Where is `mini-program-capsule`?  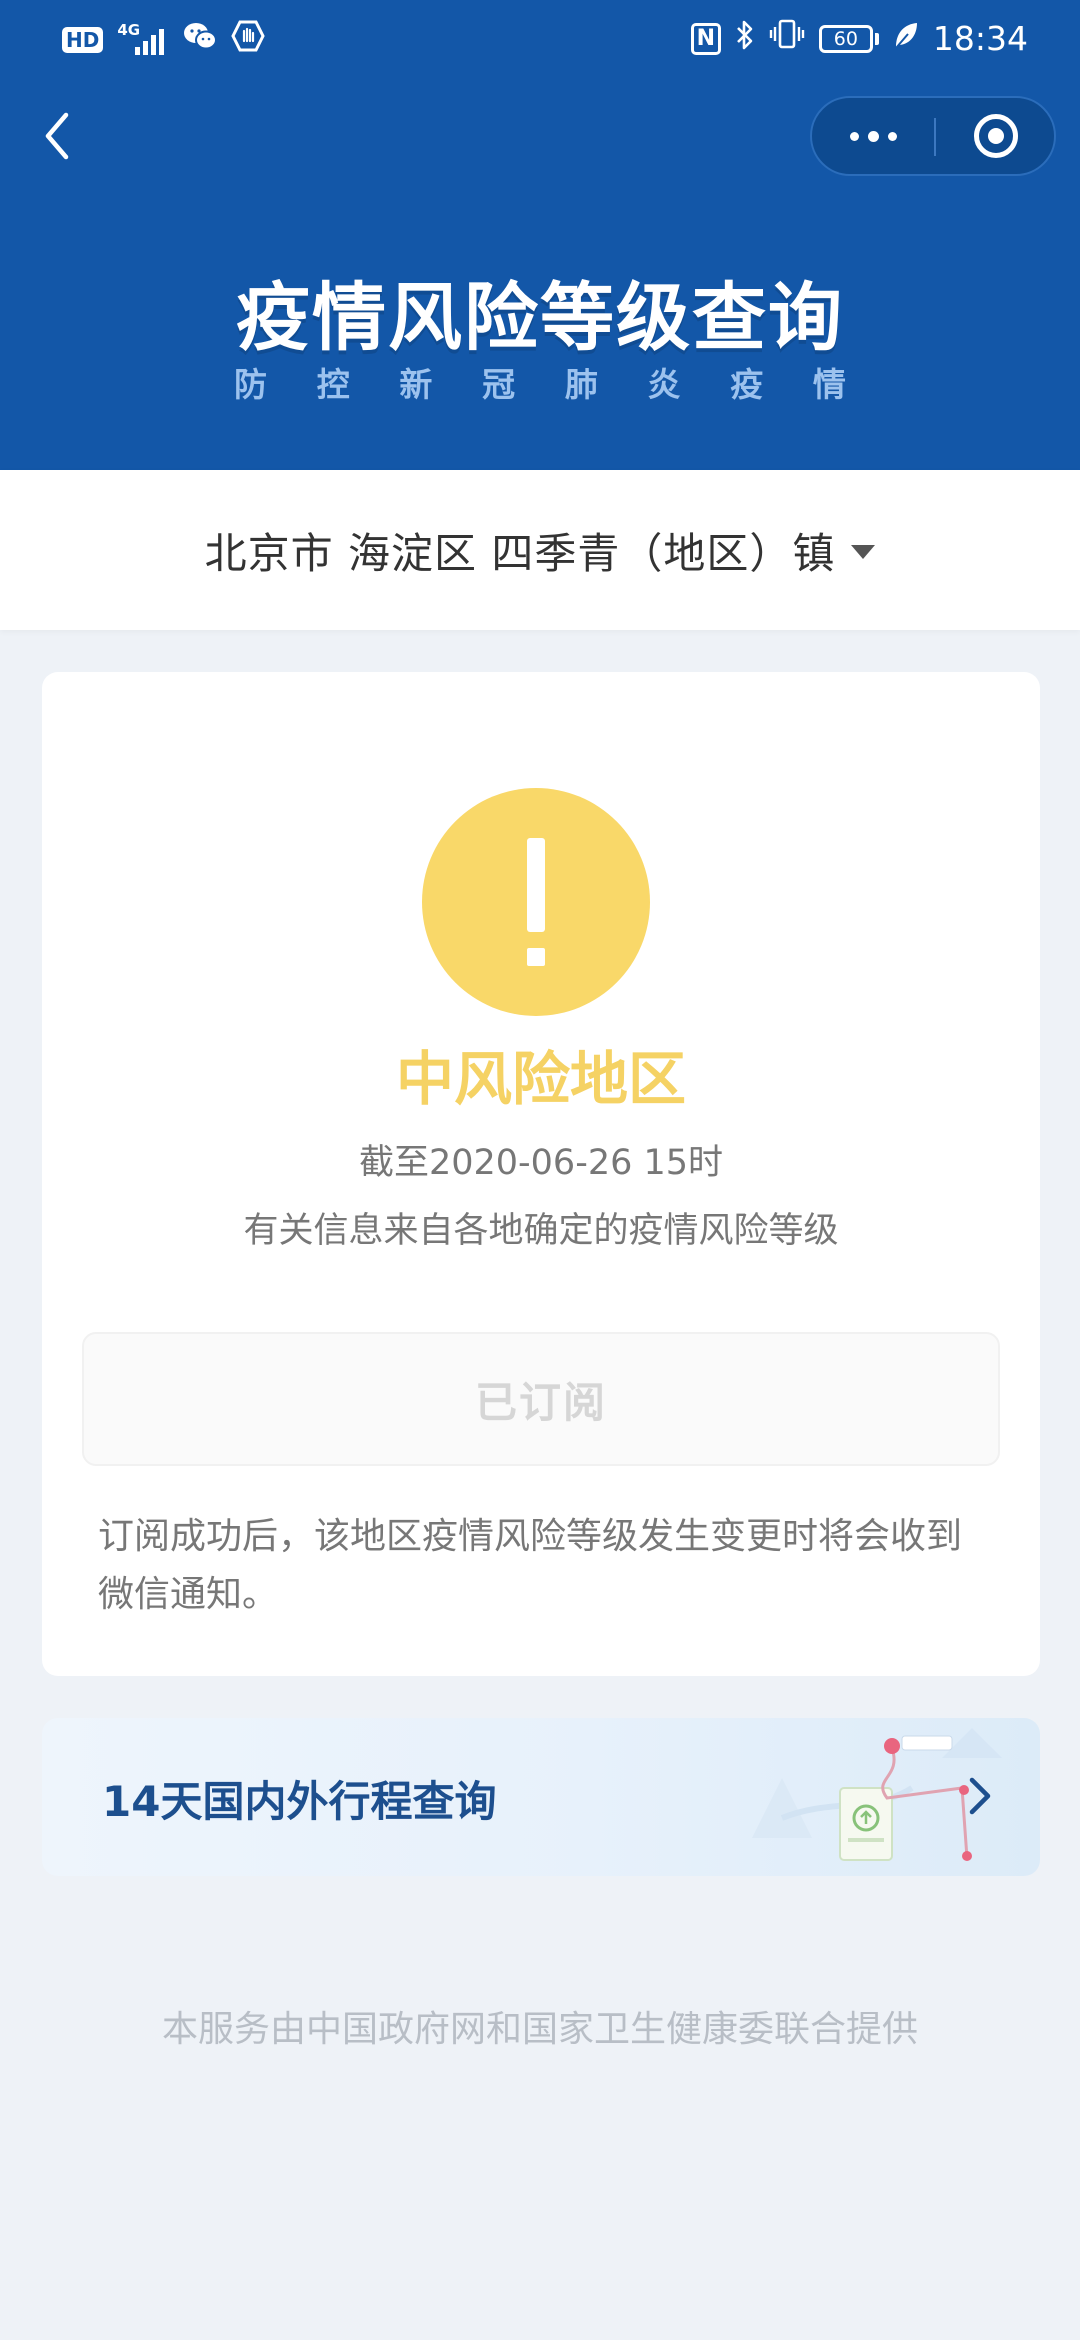
mini-program-capsule is located at coordinates (933, 136).